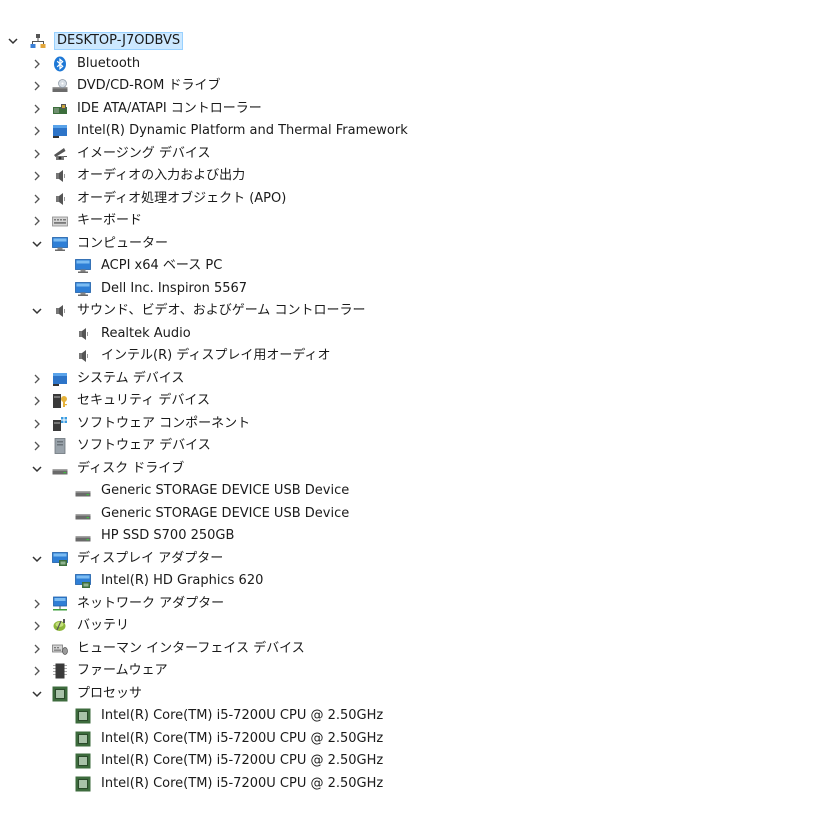 The image size is (827, 827). What do you see at coordinates (60, 221) in the screenshot?
I see `keyboard-icon` at bounding box center [60, 221].